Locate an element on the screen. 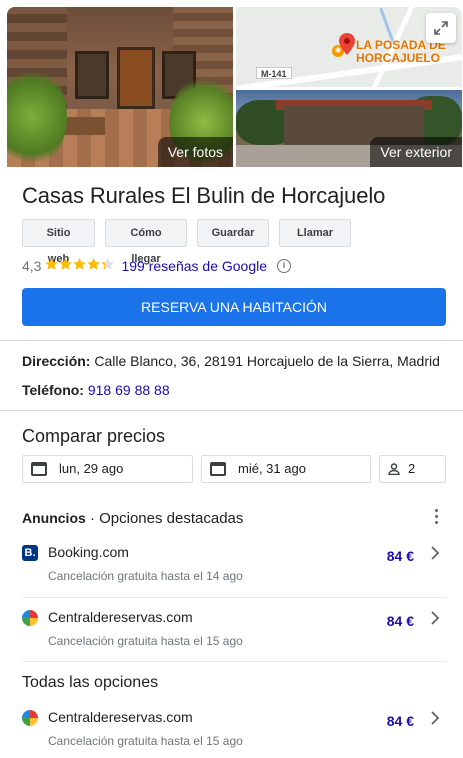 This screenshot has width=463, height=758. map-thumbnail: M-141 ✱ LA POSADA DE HORCAJUELO is located at coordinates (349, 47).